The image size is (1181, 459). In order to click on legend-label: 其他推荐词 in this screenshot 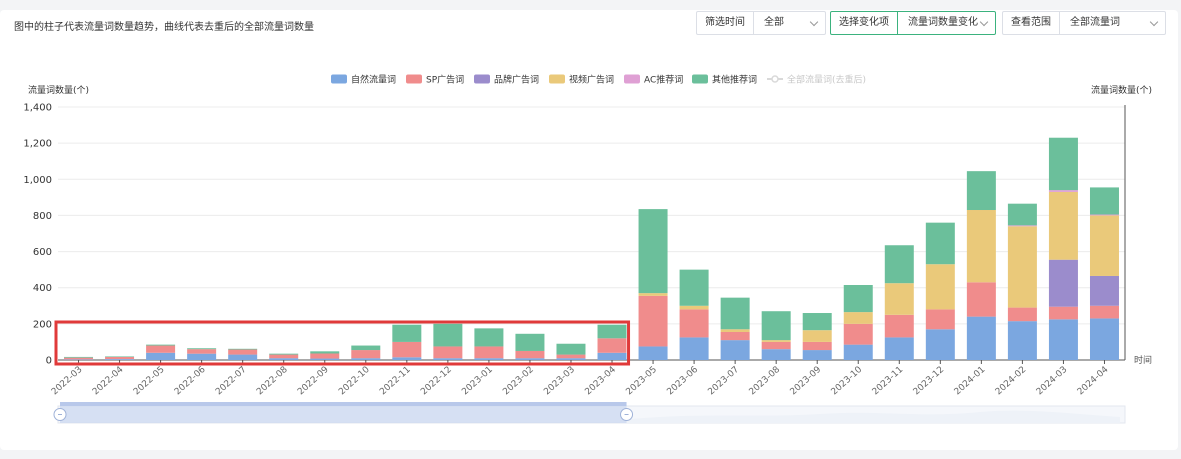, I will do `click(734, 80)`.